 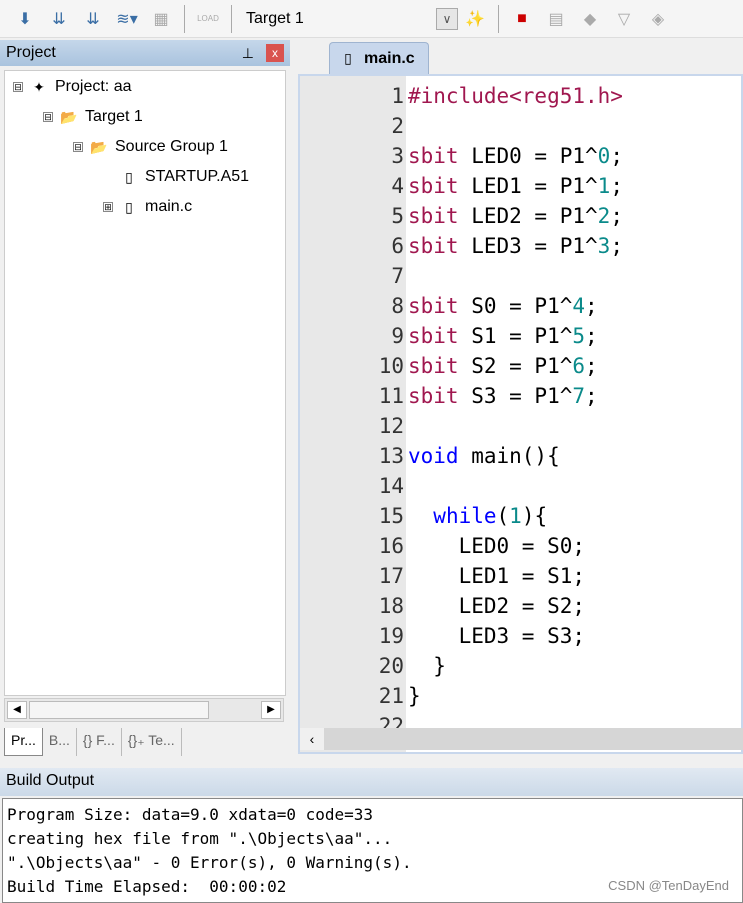 I want to click on code-text: LED1 = S1;, so click(x=496, y=576).